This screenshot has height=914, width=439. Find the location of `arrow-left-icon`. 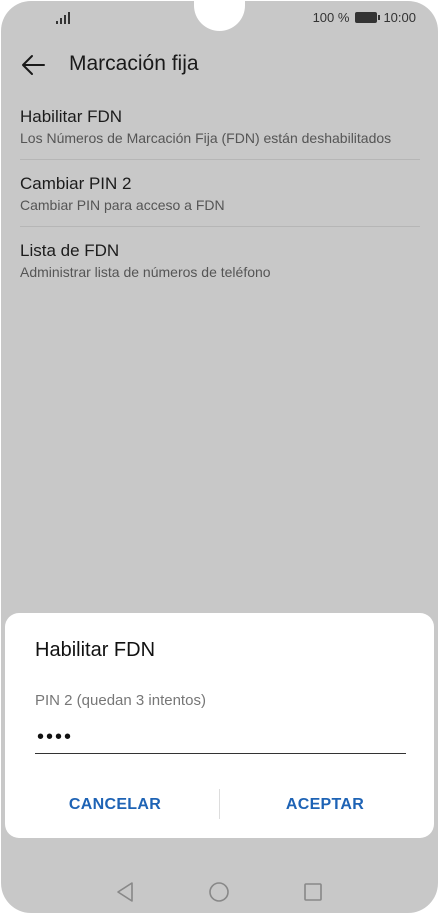

arrow-left-icon is located at coordinates (33, 65).